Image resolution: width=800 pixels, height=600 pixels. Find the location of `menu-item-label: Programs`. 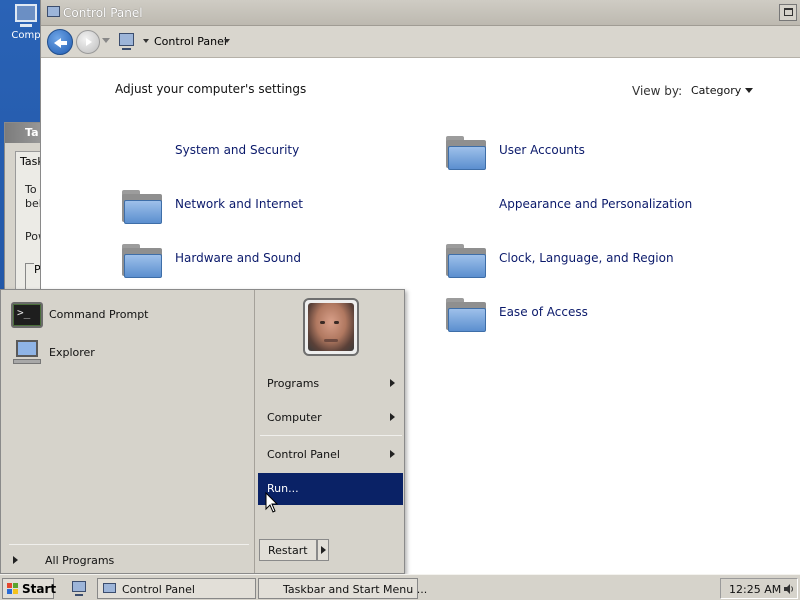

menu-item-label: Programs is located at coordinates (293, 383).